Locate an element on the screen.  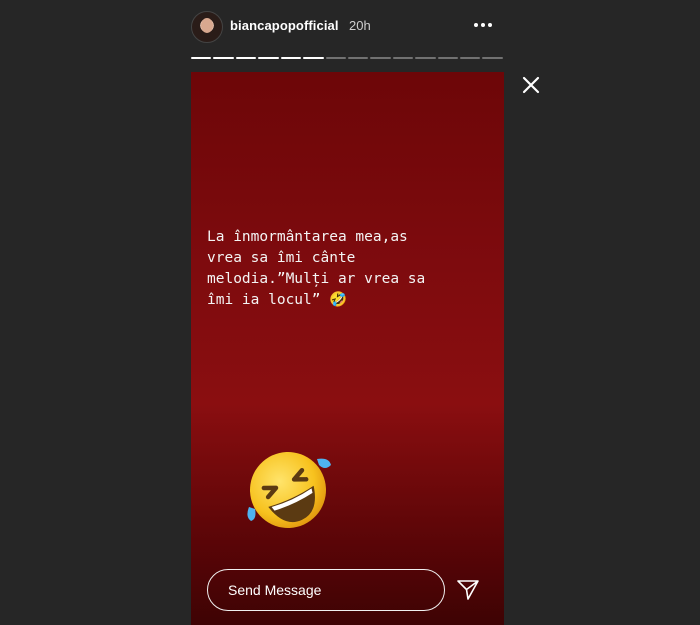
story-progress-bar is located at coordinates (347, 58).